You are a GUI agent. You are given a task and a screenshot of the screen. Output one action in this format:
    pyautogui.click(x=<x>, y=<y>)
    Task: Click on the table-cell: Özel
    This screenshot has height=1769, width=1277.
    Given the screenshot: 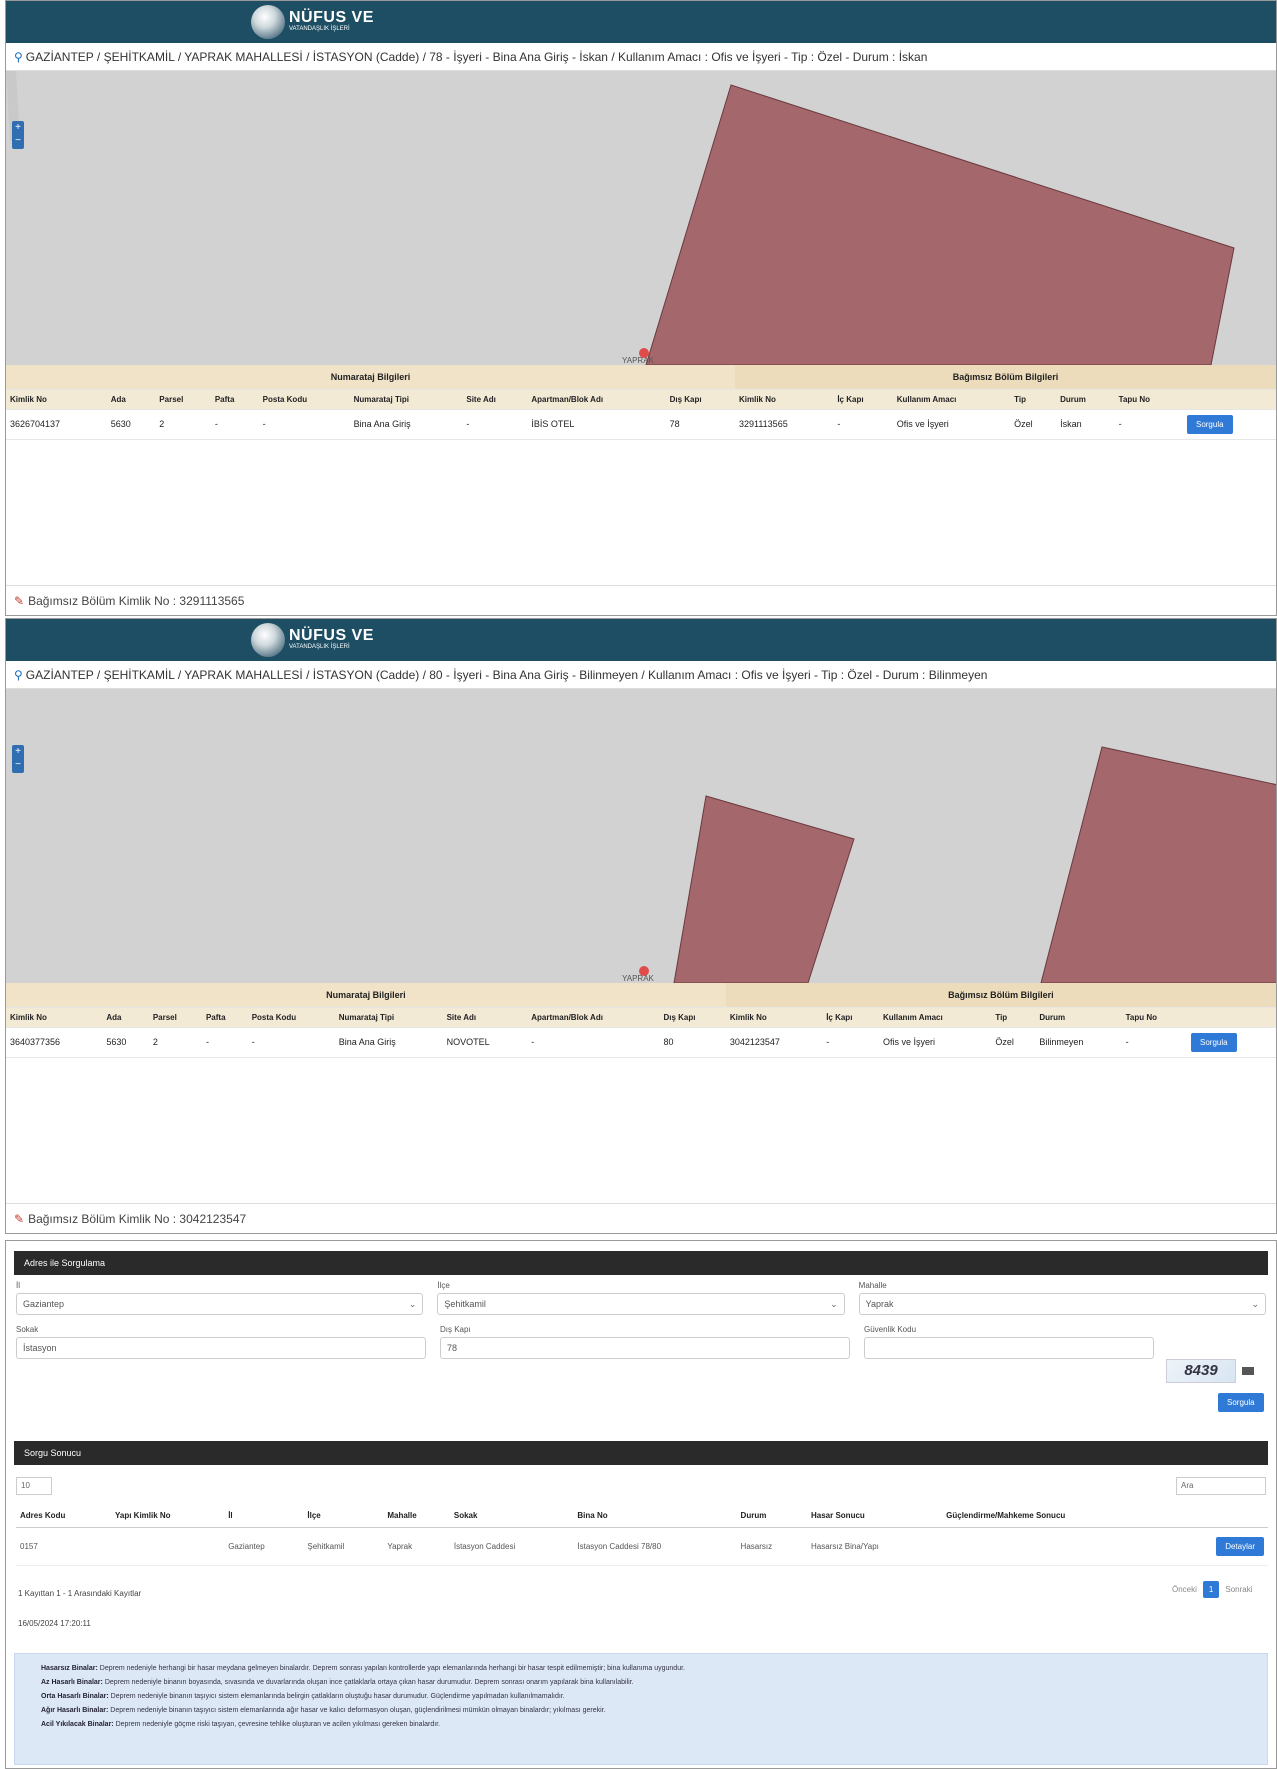 What is the action you would take?
    pyautogui.click(x=1033, y=424)
    